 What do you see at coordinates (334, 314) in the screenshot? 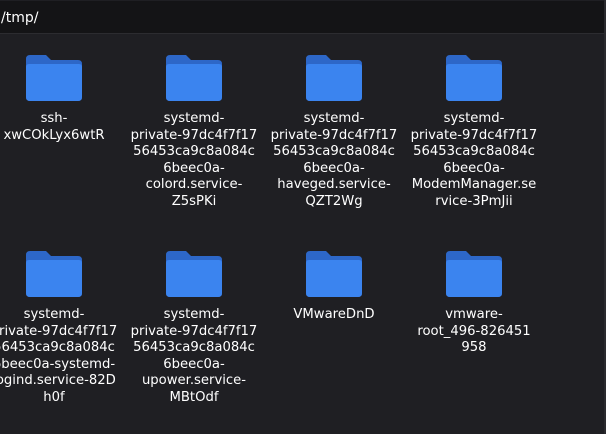
I see `folder-label: VMwareDnD` at bounding box center [334, 314].